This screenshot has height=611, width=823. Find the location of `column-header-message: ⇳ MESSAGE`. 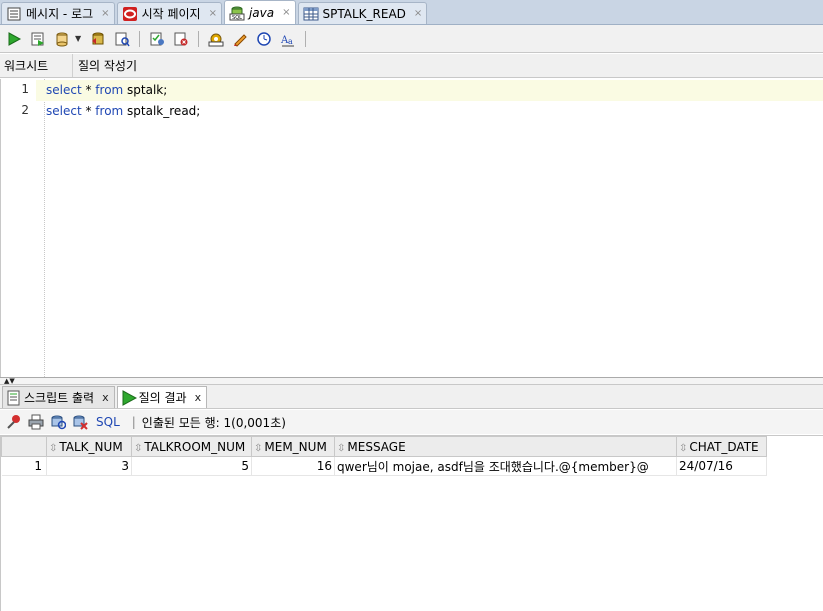

column-header-message: ⇳ MESSAGE is located at coordinates (505, 446).